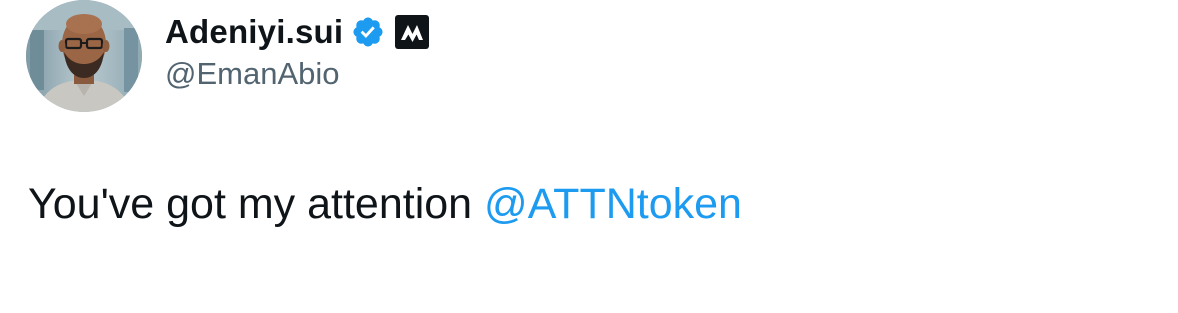  What do you see at coordinates (613, 204) in the screenshot?
I see `mention-link: @ATTNtoken` at bounding box center [613, 204].